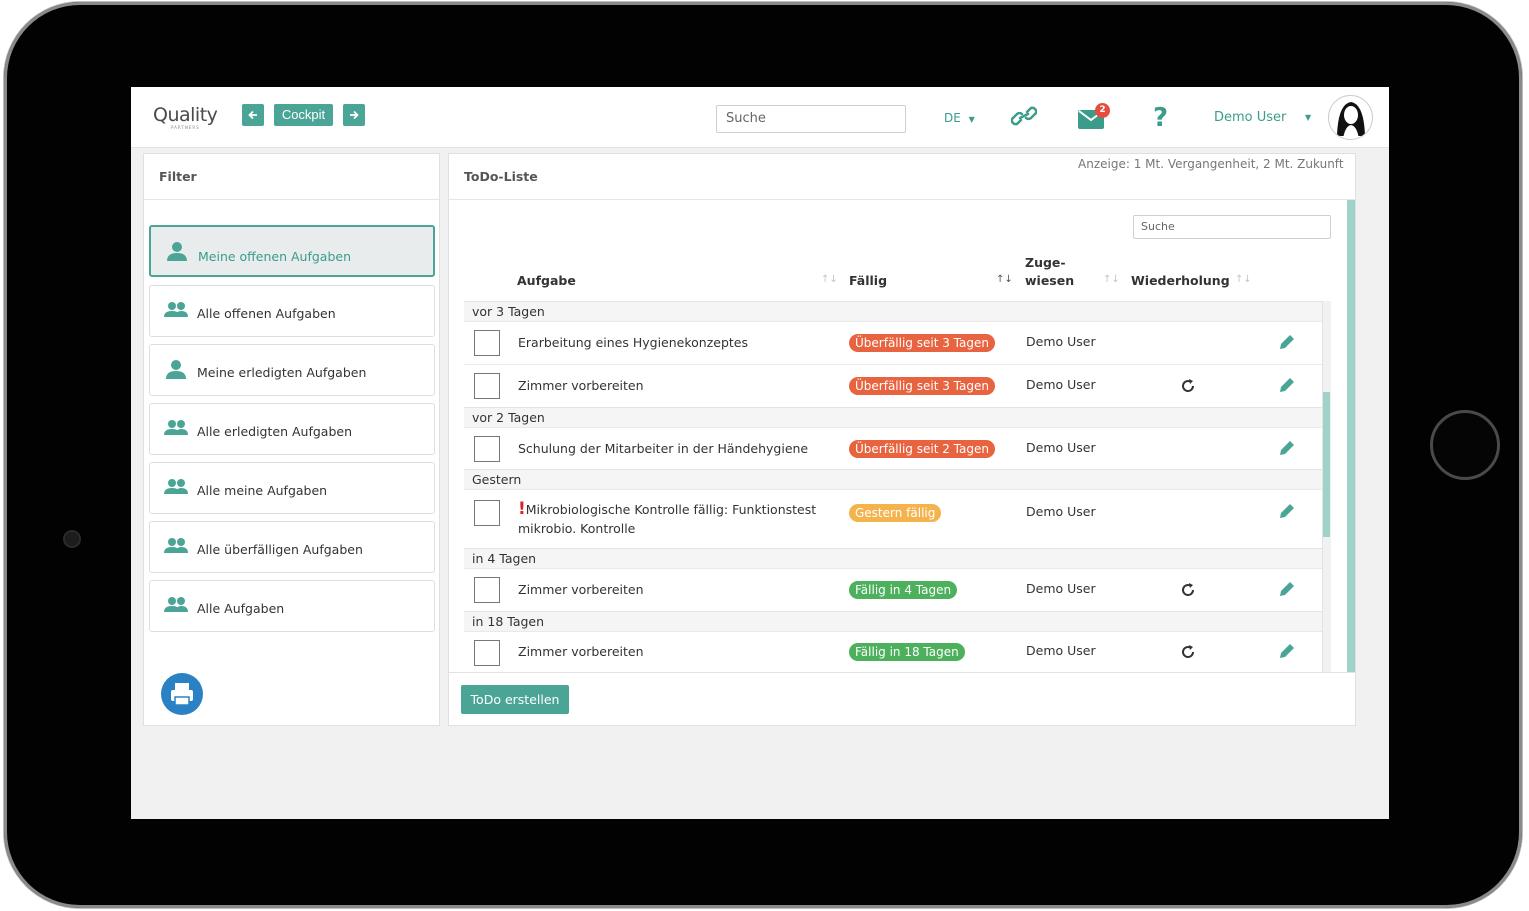 The width and height of the screenshot is (1529, 911). What do you see at coordinates (282, 372) in the screenshot?
I see `filter-label: Meine erledigten Aufgaben` at bounding box center [282, 372].